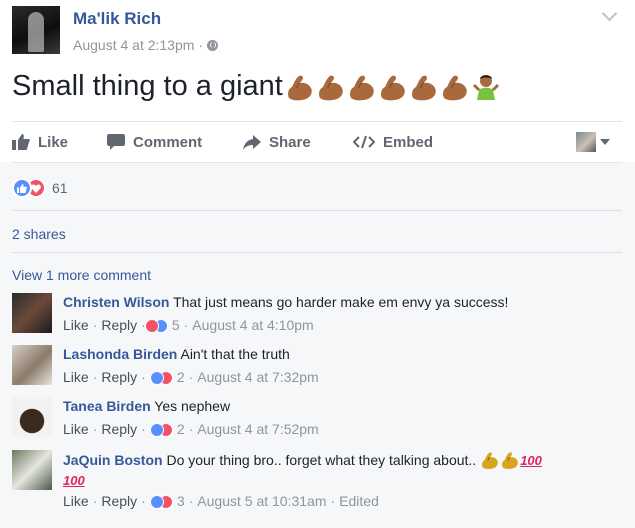  I want to click on comment-meta: Like · Reply · 2 · August 4 at 7:32pm, so click(191, 377).